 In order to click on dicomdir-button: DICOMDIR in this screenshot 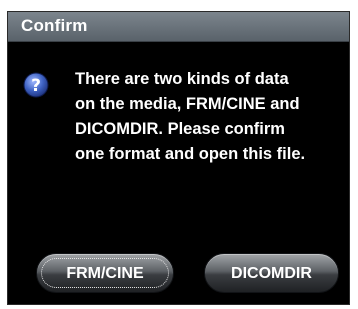, I will do `click(271, 273)`.